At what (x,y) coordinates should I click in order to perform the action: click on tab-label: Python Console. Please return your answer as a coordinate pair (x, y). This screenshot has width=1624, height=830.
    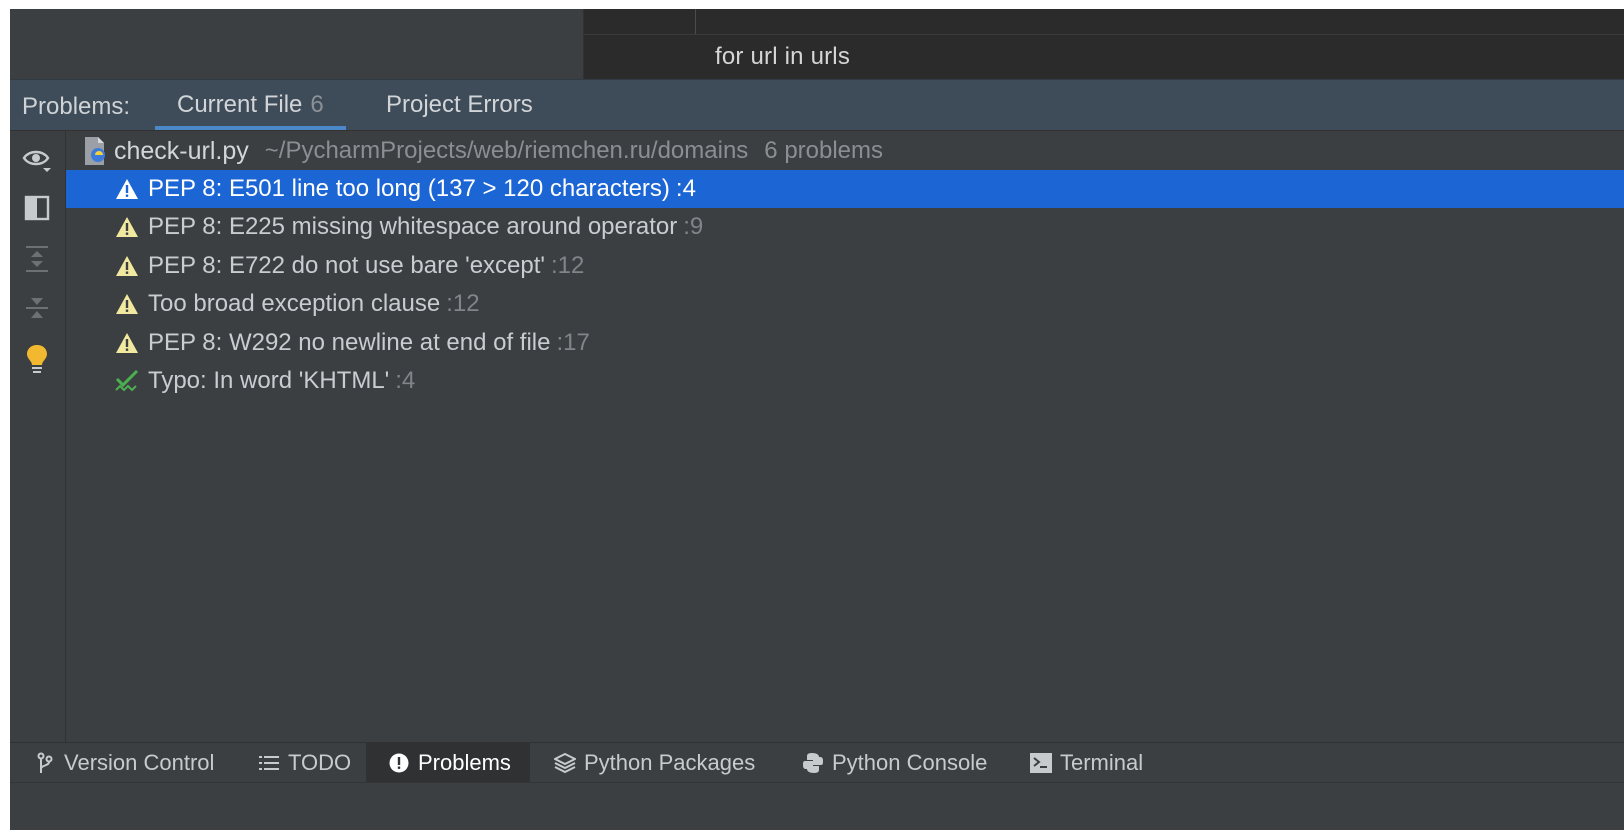
    Looking at the image, I should click on (910, 762).